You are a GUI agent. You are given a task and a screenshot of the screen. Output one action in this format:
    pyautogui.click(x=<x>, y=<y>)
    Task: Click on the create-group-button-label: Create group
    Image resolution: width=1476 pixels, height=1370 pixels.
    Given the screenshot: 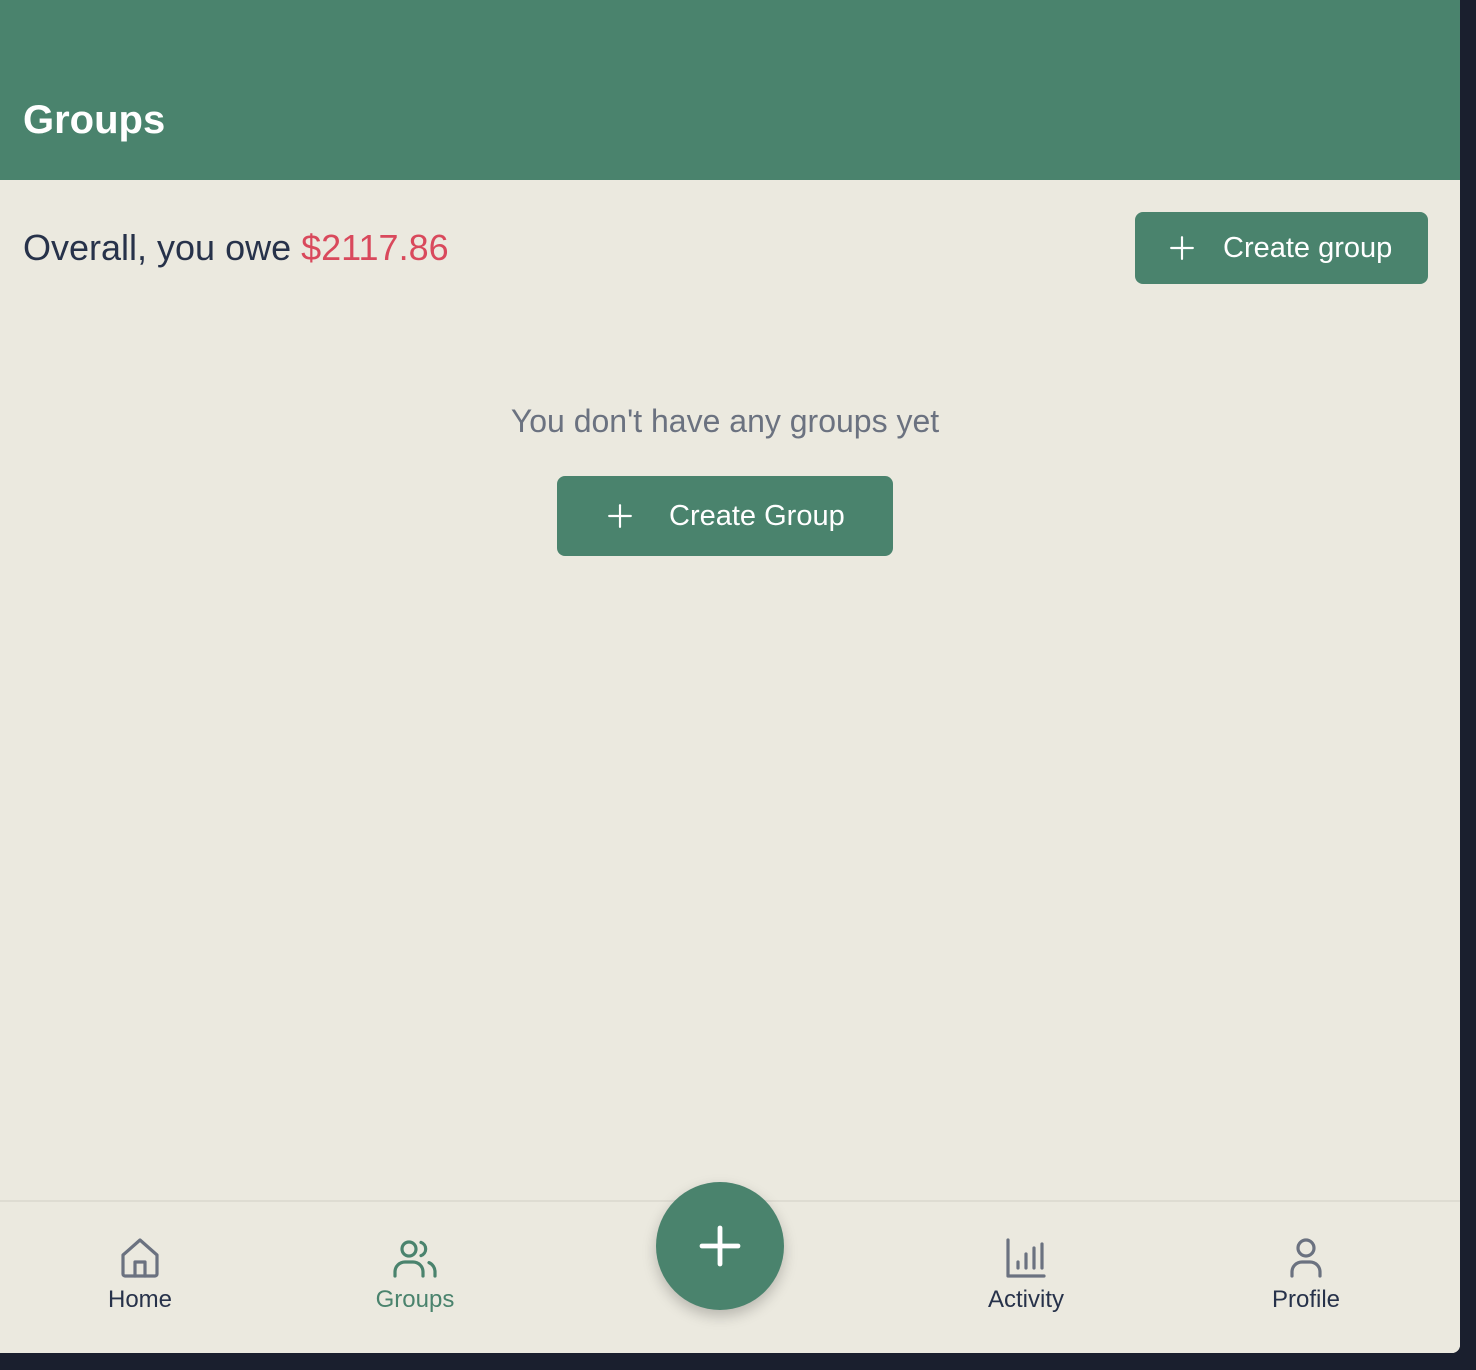 What is the action you would take?
    pyautogui.click(x=1308, y=247)
    